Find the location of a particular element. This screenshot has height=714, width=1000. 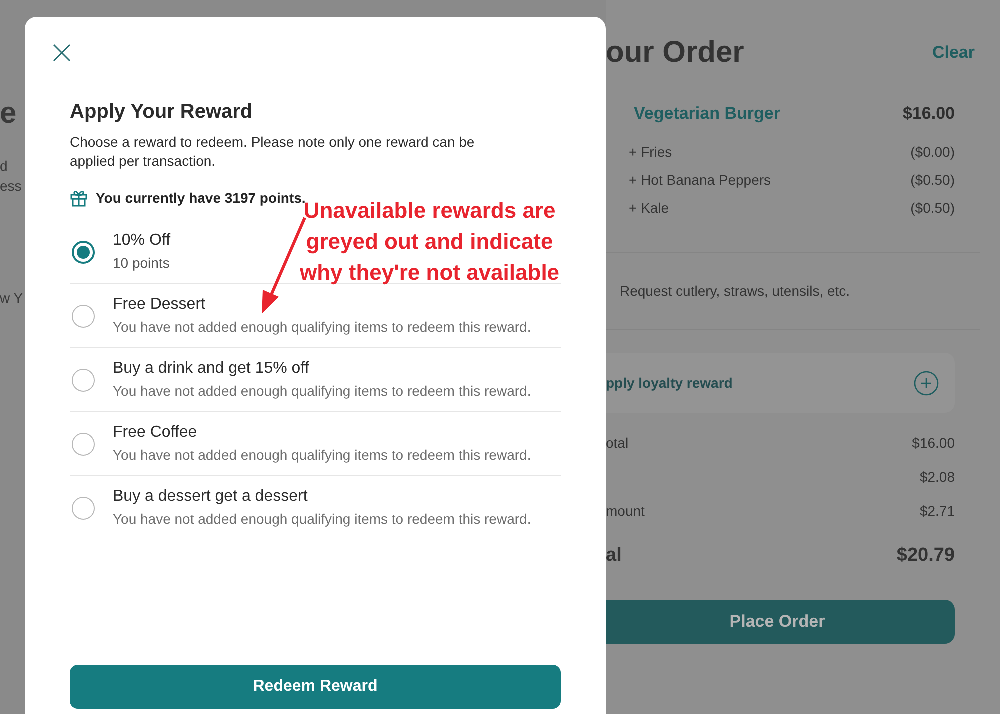

reward-name: Free Coffee is located at coordinates (155, 433).